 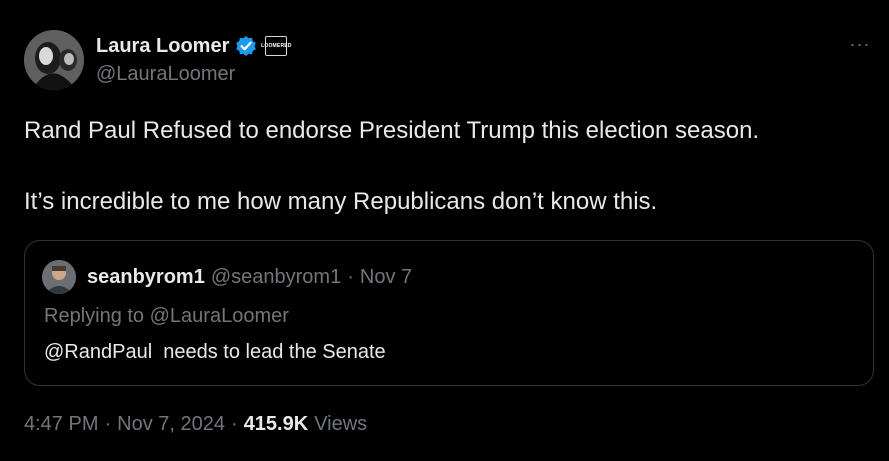 What do you see at coordinates (219, 316) in the screenshot?
I see `replying-to-handle: @LauraLoomer` at bounding box center [219, 316].